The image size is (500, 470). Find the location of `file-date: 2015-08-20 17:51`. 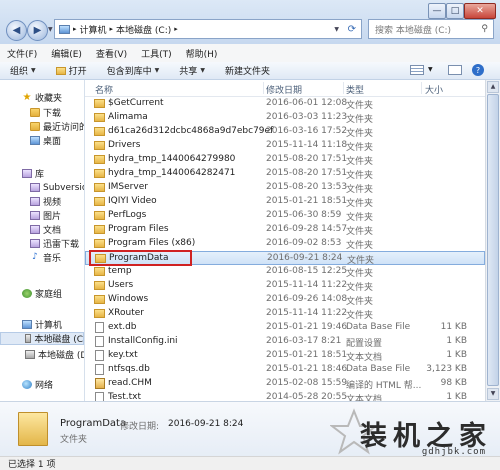

file-date: 2015-08-20 17:51 is located at coordinates (307, 173).